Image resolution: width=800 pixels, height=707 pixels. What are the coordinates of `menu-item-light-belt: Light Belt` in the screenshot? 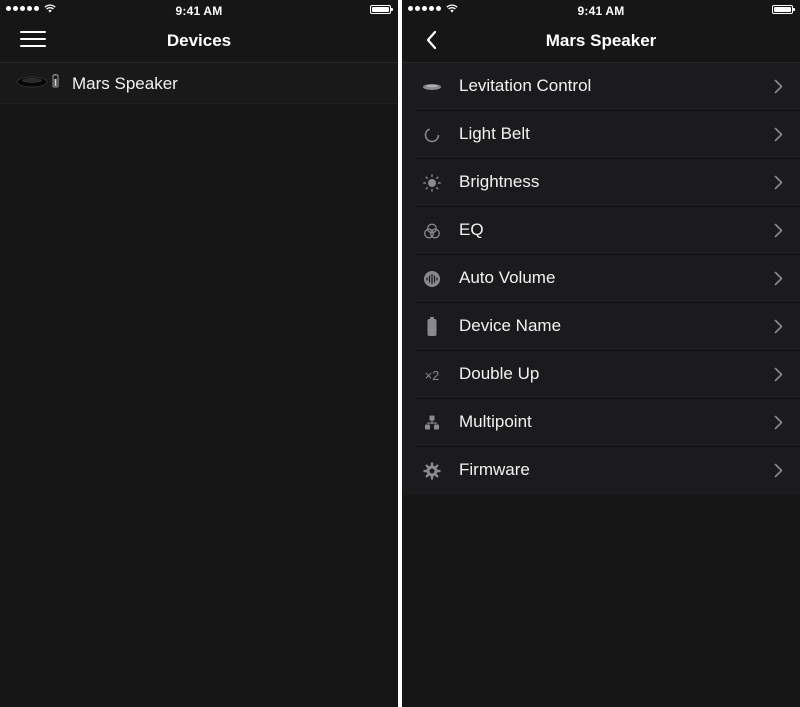 It's located at (601, 135).